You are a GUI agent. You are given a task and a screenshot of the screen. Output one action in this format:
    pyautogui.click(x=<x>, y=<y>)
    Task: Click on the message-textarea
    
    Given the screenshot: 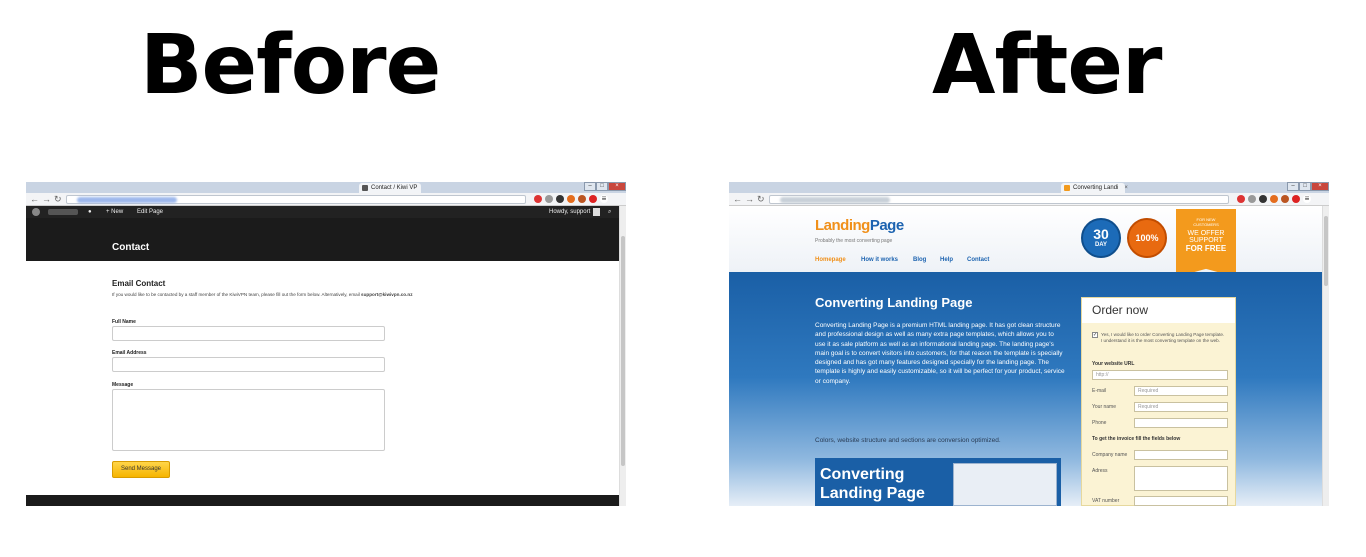 What is the action you would take?
    pyautogui.click(x=248, y=420)
    